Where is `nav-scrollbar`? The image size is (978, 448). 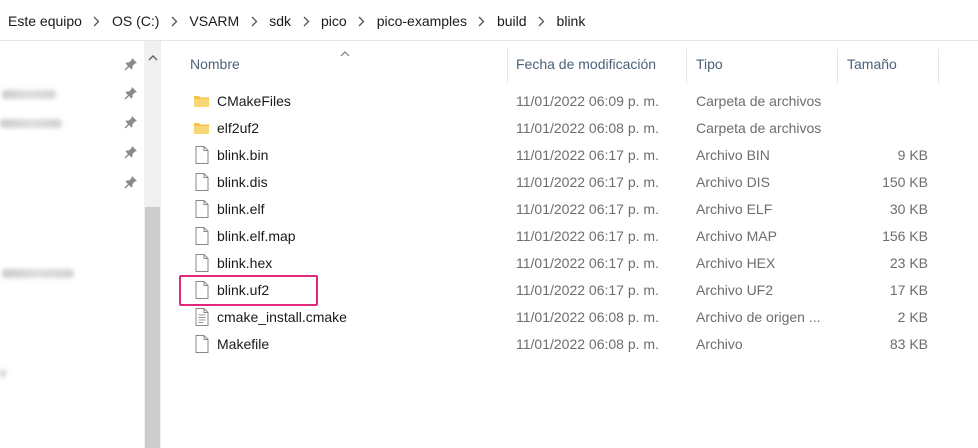
nav-scrollbar is located at coordinates (152, 244).